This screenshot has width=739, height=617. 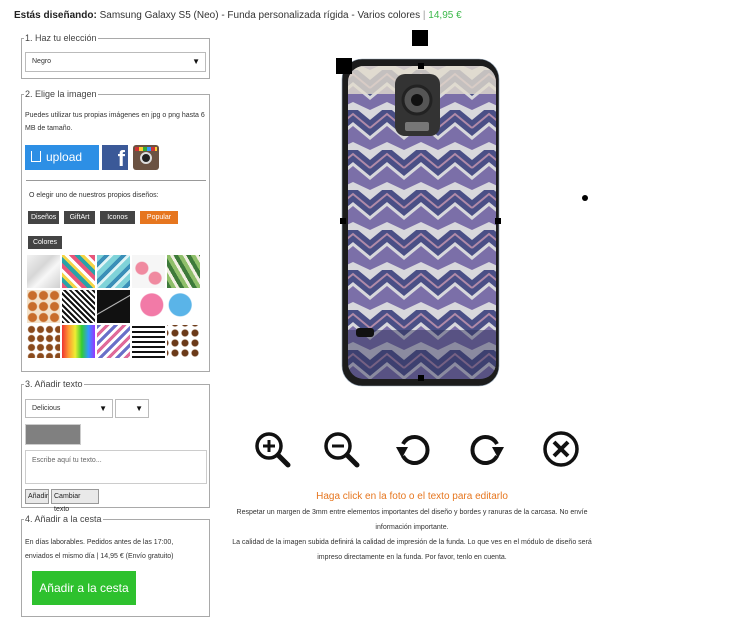 What do you see at coordinates (159, 217) in the screenshot?
I see `tag-popular: Popular` at bounding box center [159, 217].